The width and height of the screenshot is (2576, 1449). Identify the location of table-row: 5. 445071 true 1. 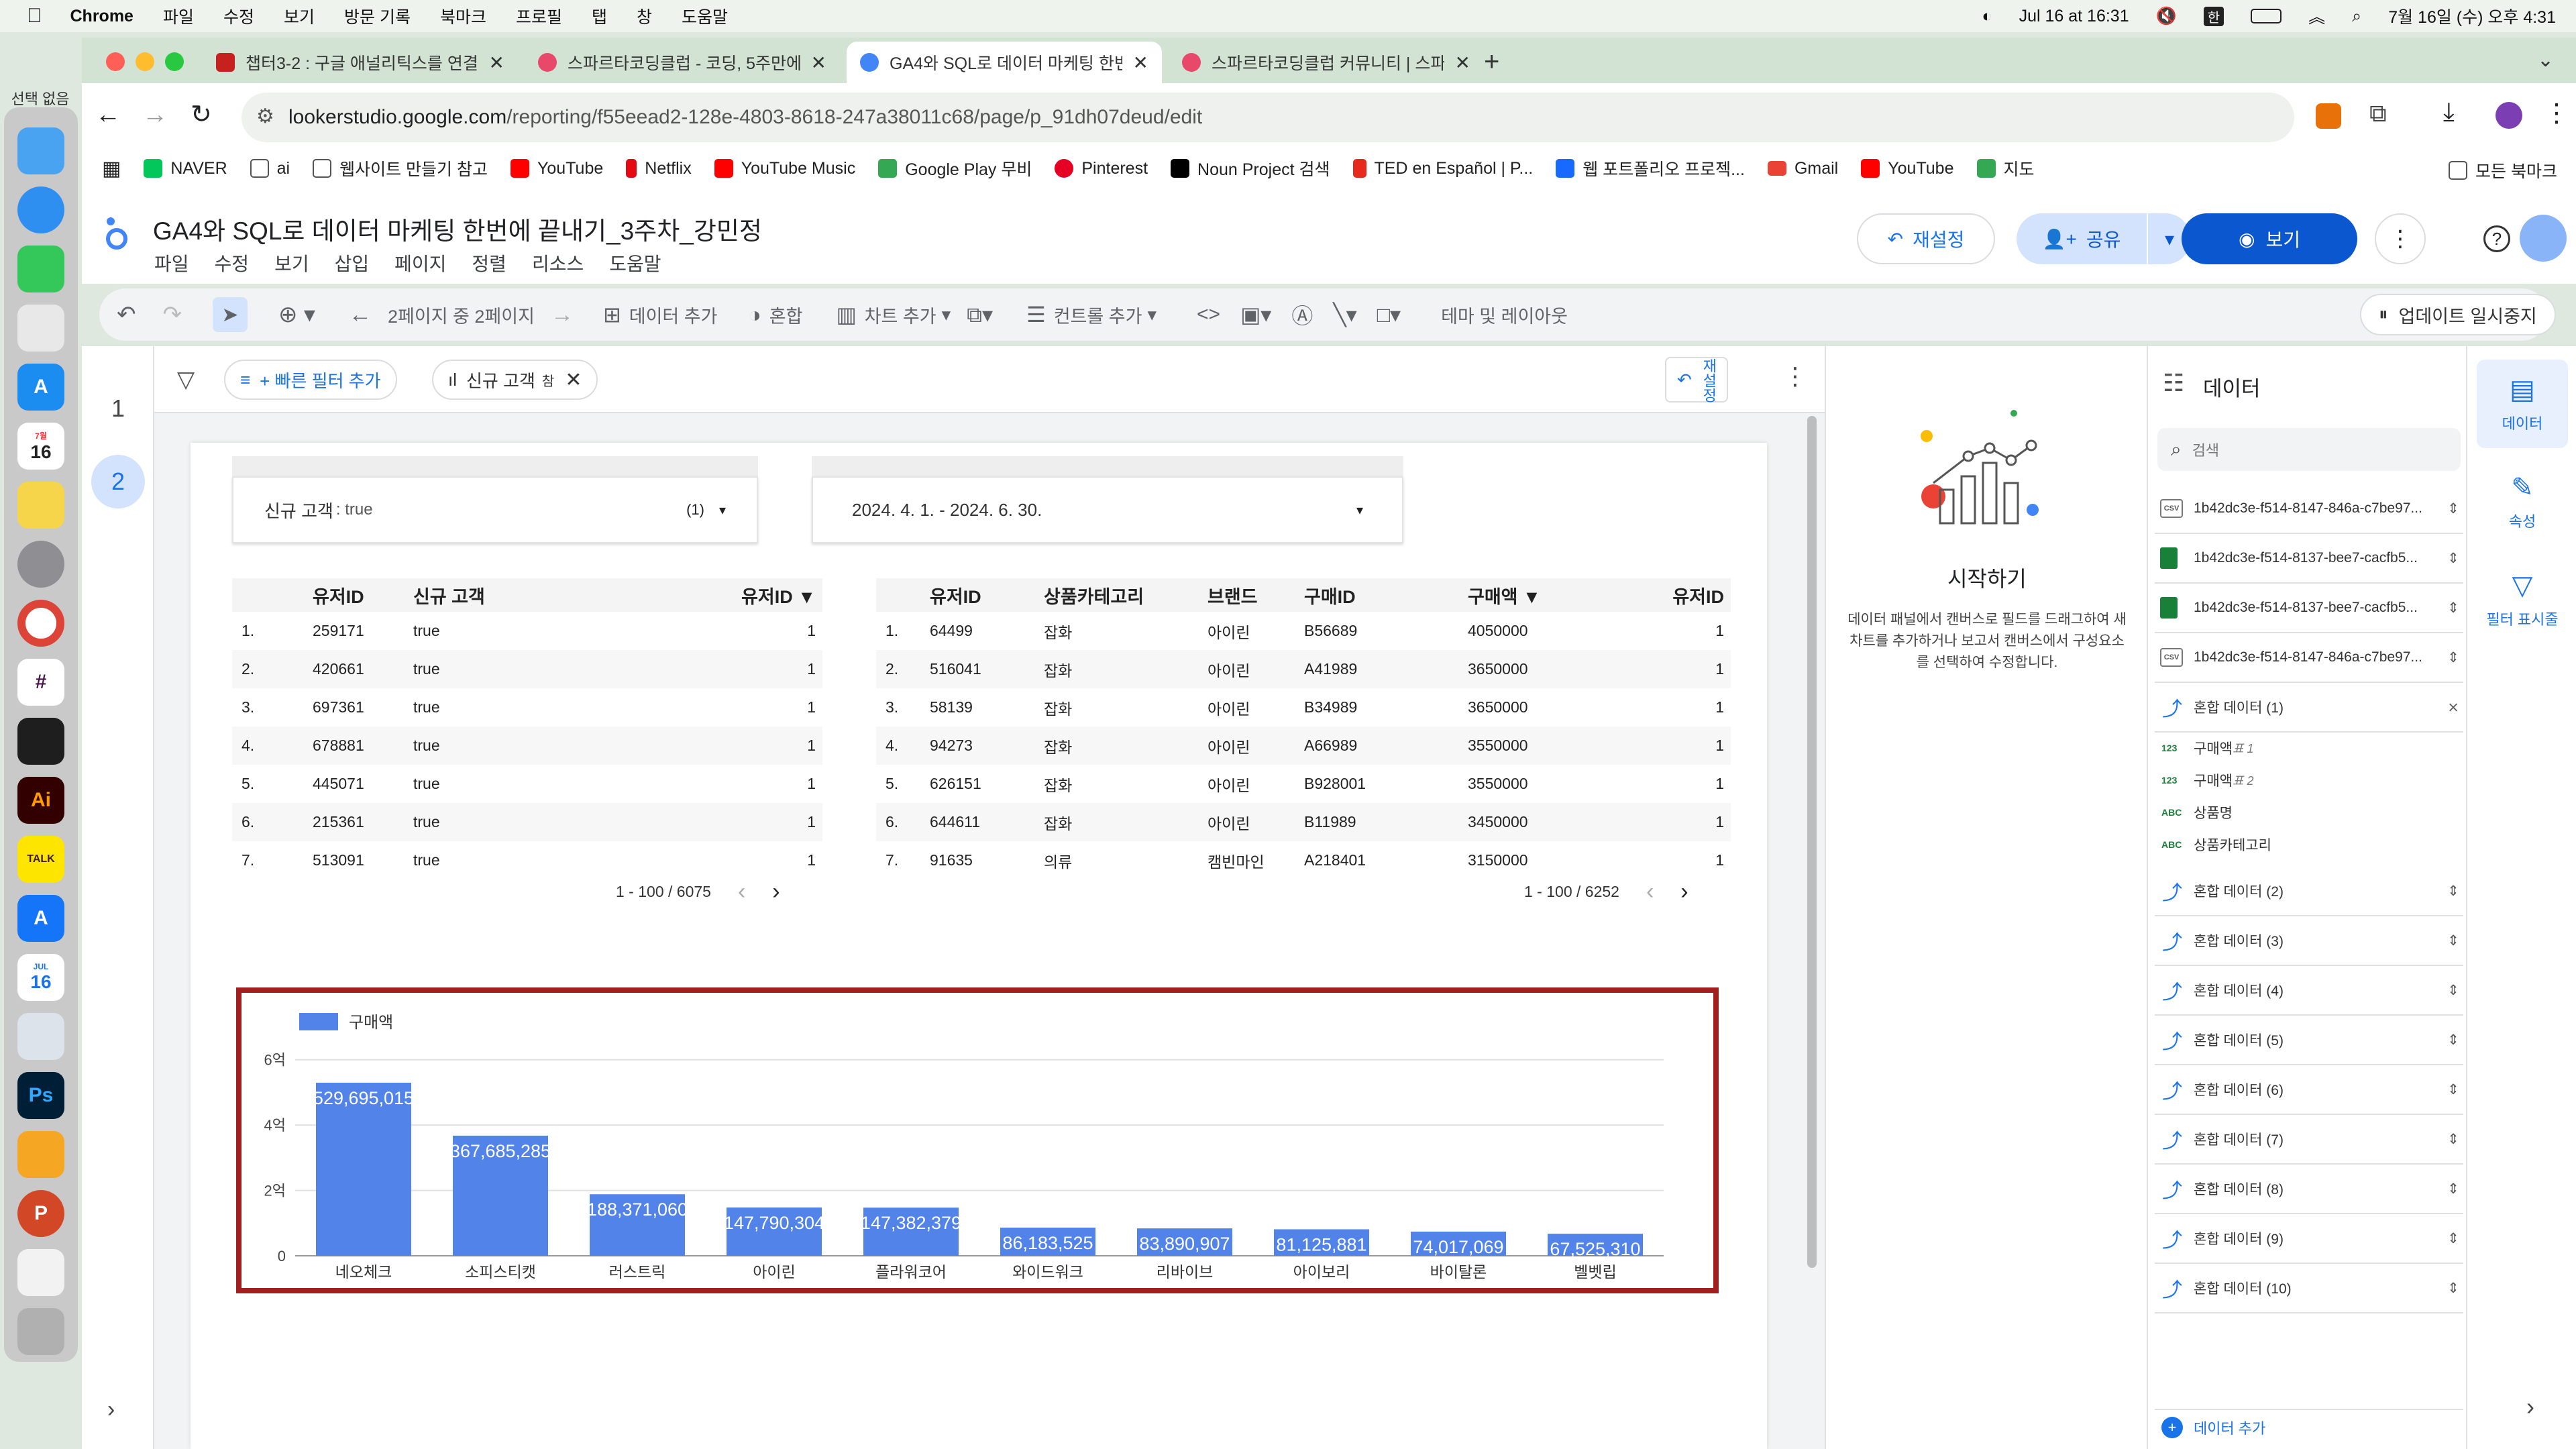
(527, 784).